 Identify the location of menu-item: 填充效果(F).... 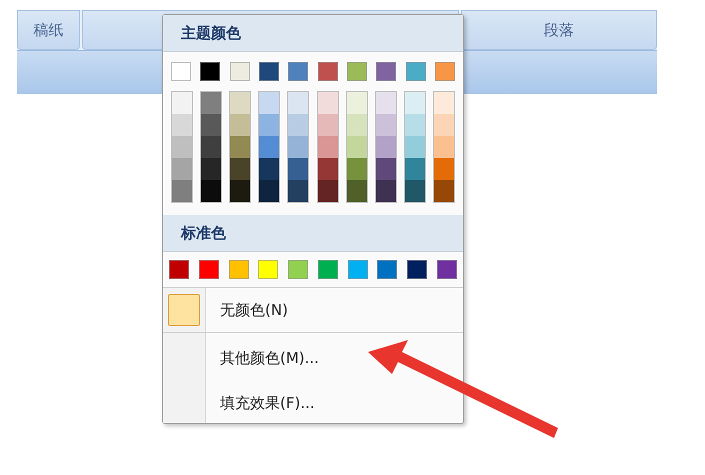
(260, 403).